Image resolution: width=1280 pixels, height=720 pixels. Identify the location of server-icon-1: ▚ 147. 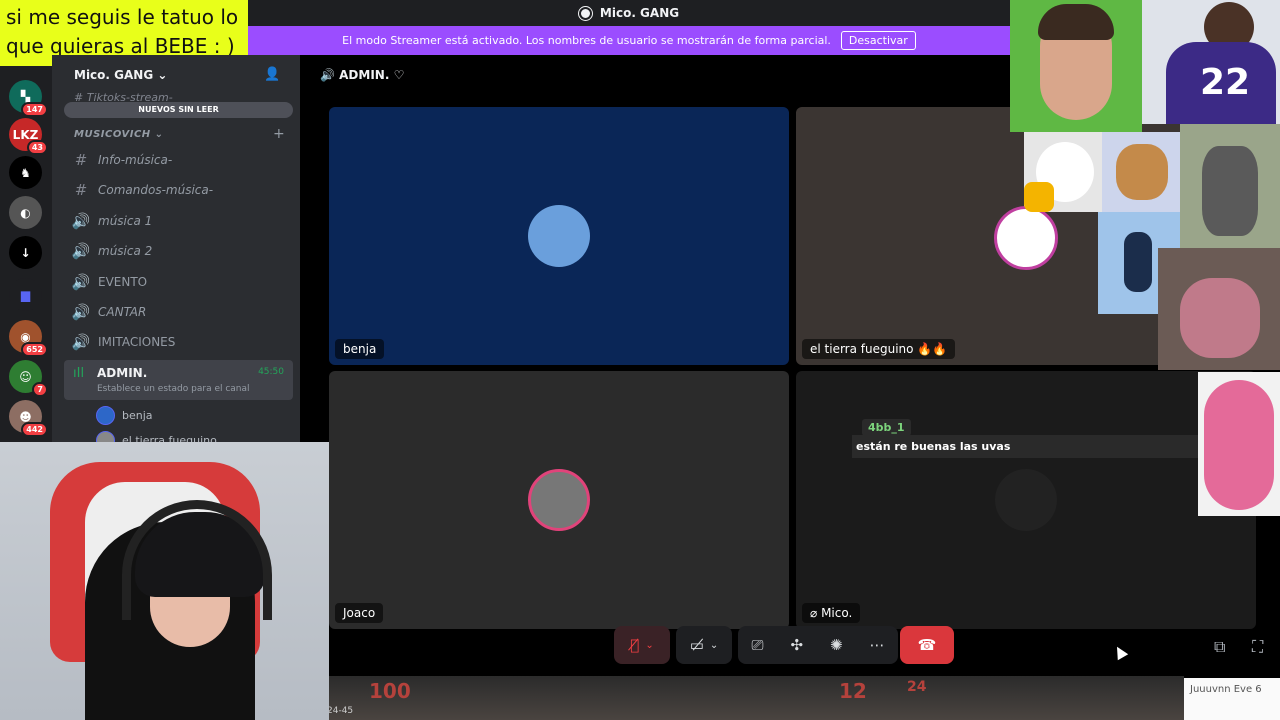
(28, 98).